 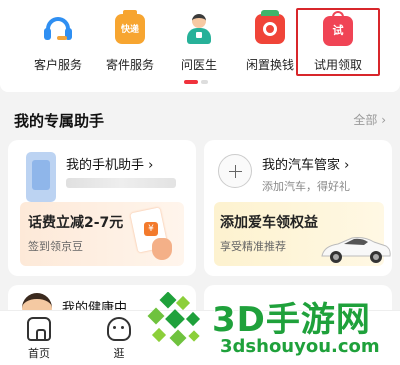 What do you see at coordinates (306, 165) in the screenshot?
I see `car-assistant-name: 我的汽车管家 ›` at bounding box center [306, 165].